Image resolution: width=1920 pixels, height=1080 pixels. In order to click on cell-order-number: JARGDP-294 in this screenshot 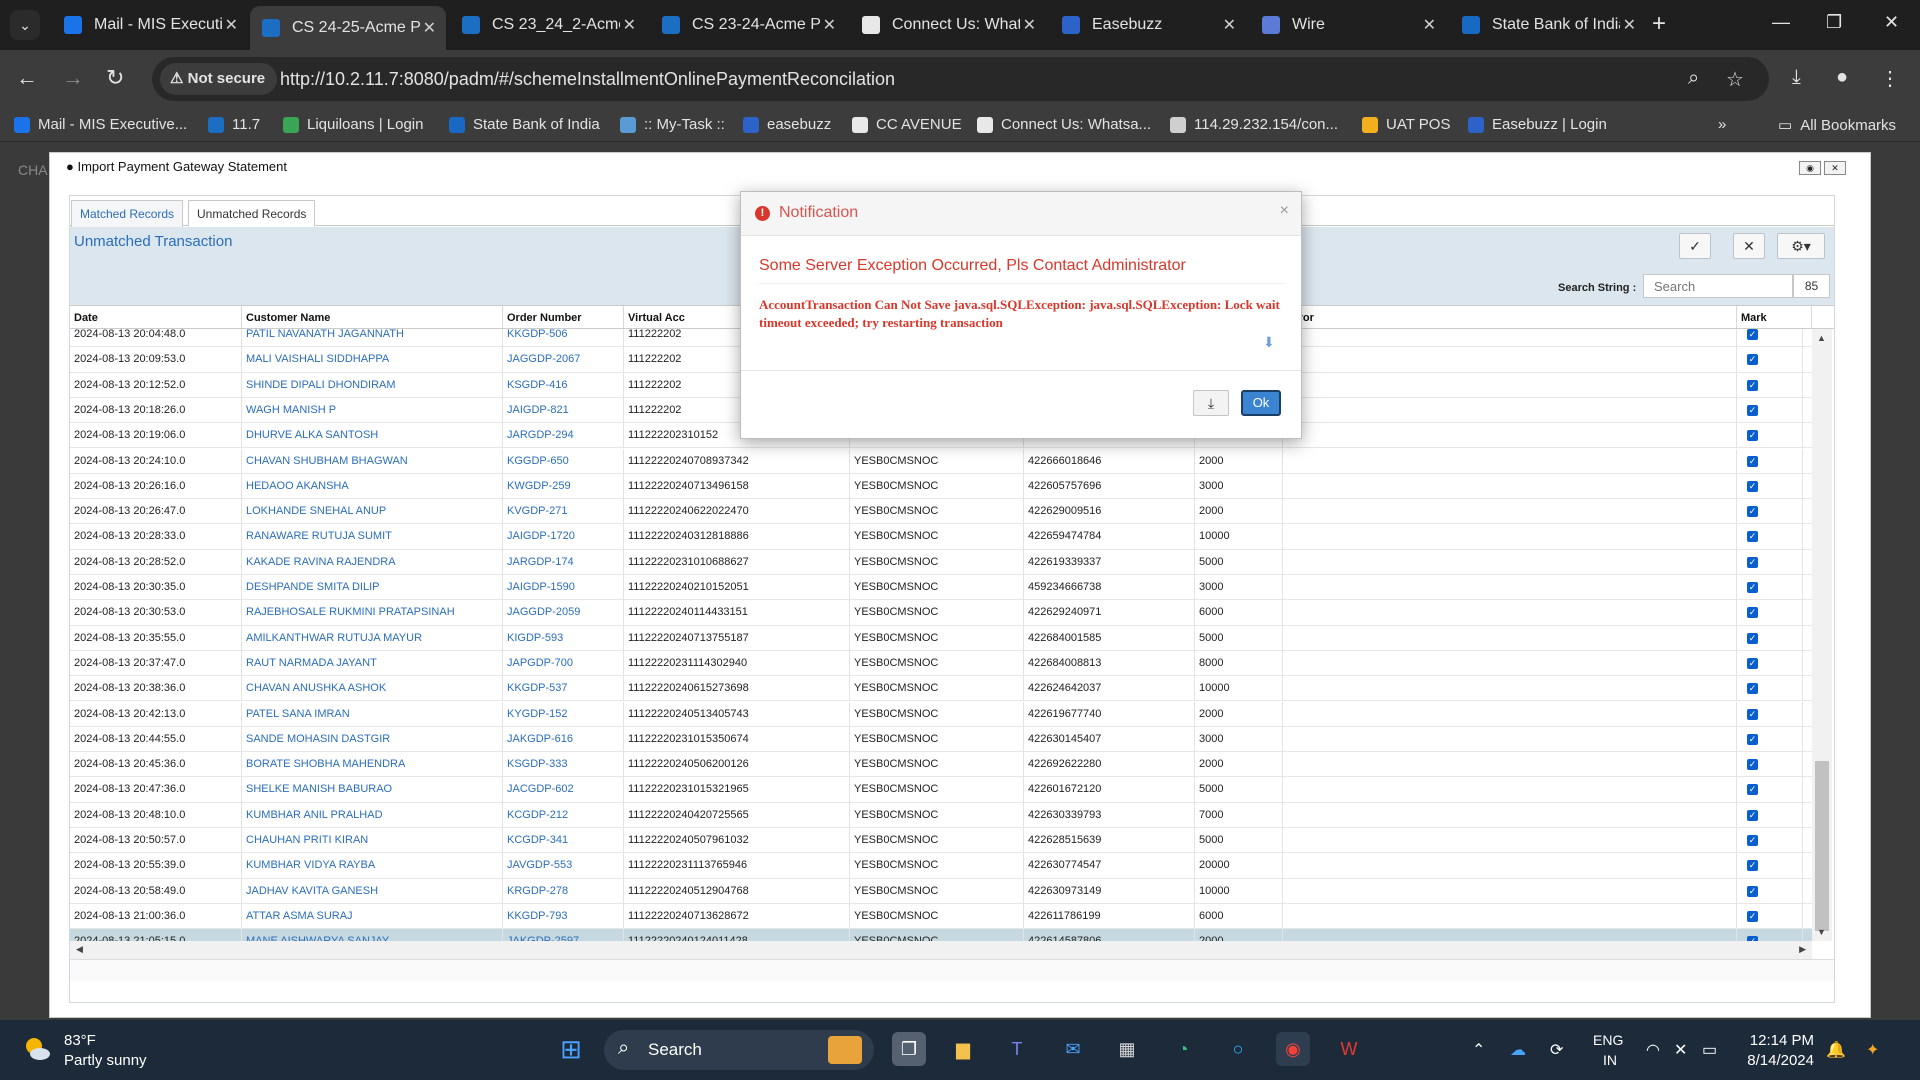, I will do `click(563, 435)`.